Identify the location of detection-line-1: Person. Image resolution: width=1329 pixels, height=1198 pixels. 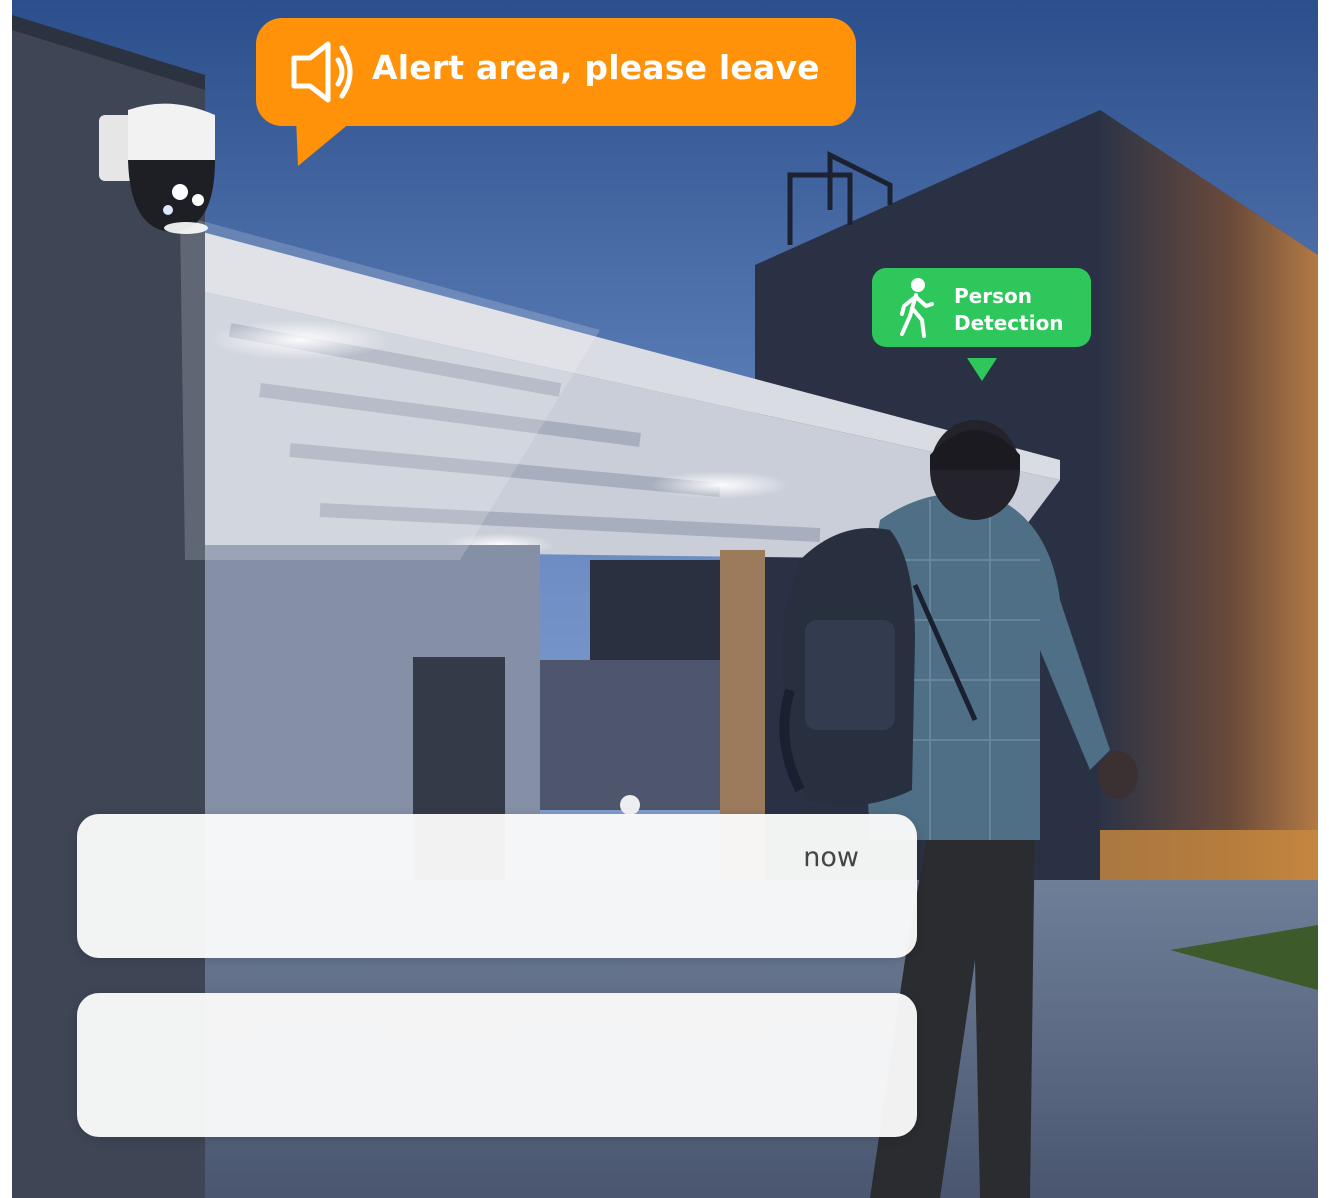
(993, 296).